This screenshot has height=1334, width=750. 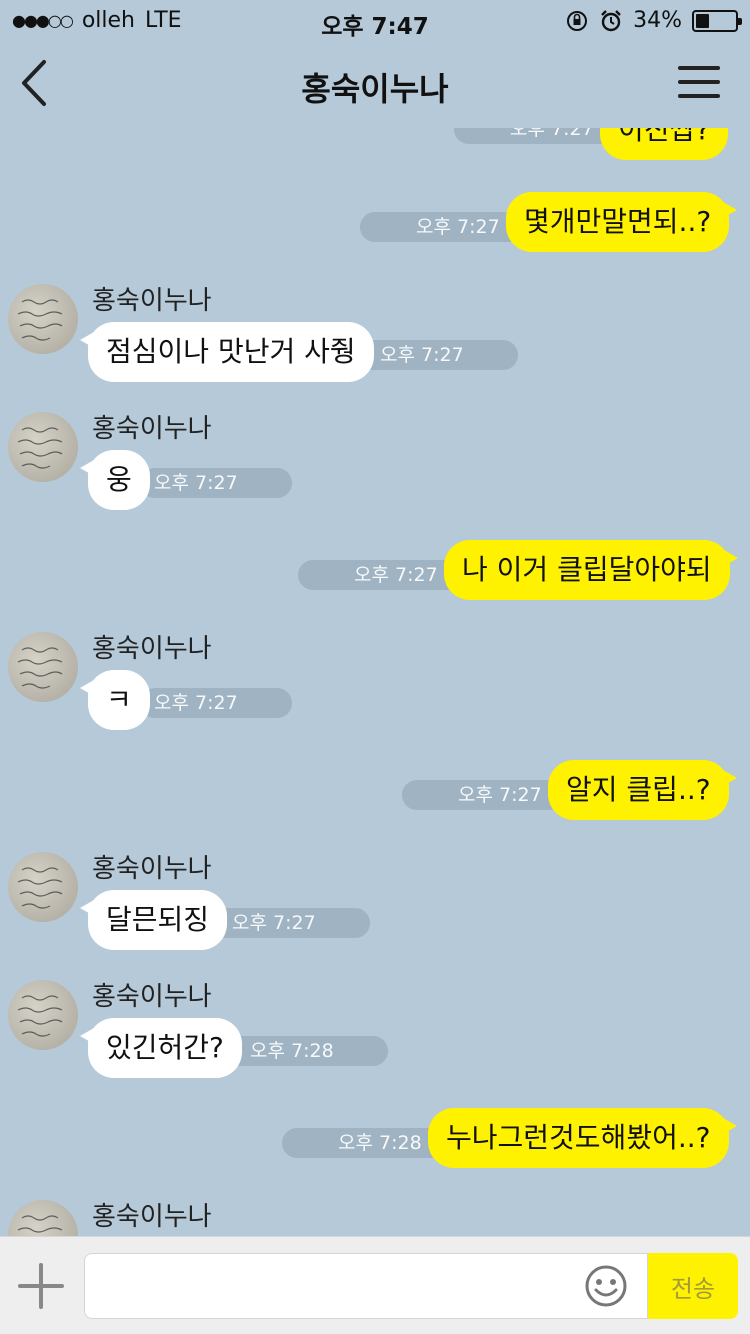 What do you see at coordinates (642, 790) in the screenshot?
I see `message-bubble-outgoing: 알지 클립..?` at bounding box center [642, 790].